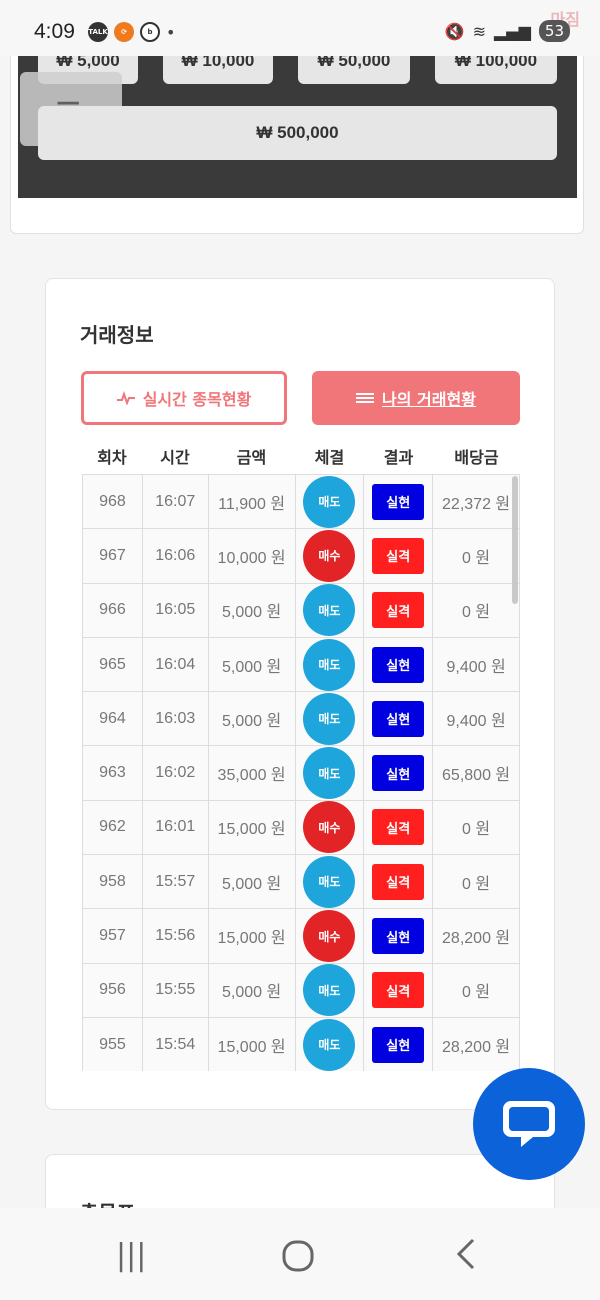 The image size is (600, 1300). What do you see at coordinates (301, 459) in the screenshot?
I see `trade-table-header: 회차 시간 금액 체결 결과 배당금` at bounding box center [301, 459].